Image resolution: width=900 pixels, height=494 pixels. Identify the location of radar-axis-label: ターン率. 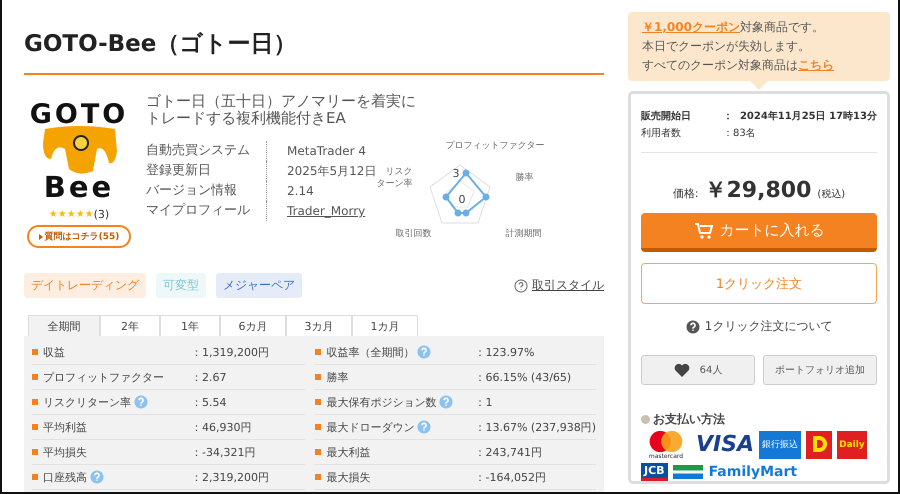
(394, 184).